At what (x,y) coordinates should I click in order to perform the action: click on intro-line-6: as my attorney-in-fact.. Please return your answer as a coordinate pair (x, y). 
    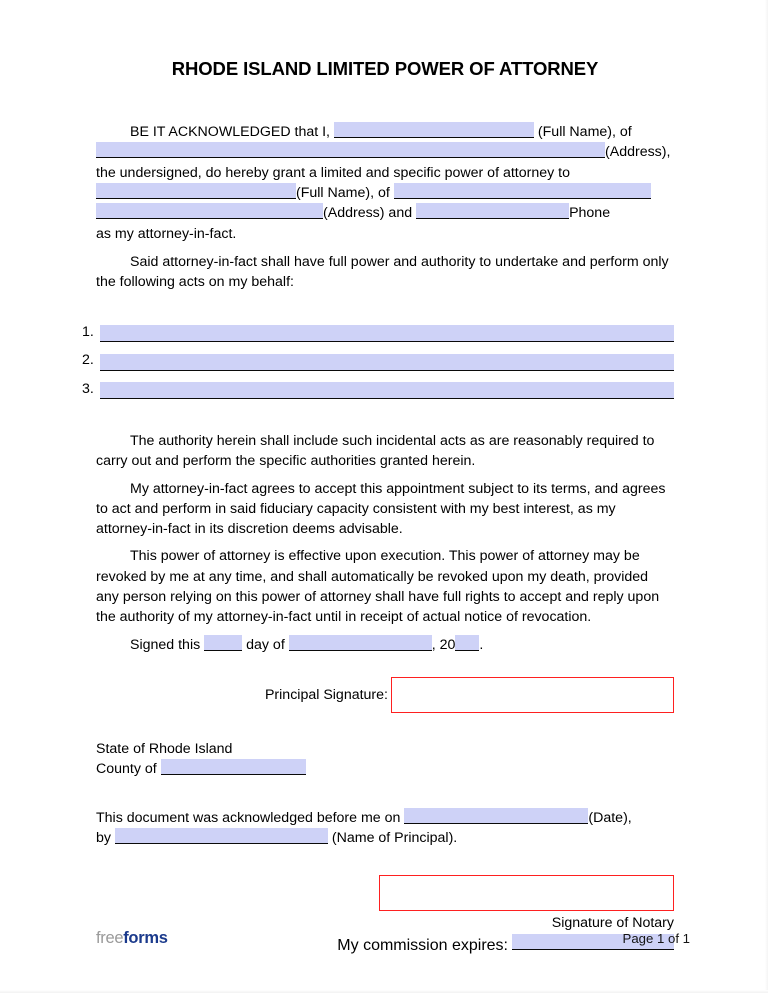
    Looking at the image, I should click on (385, 234).